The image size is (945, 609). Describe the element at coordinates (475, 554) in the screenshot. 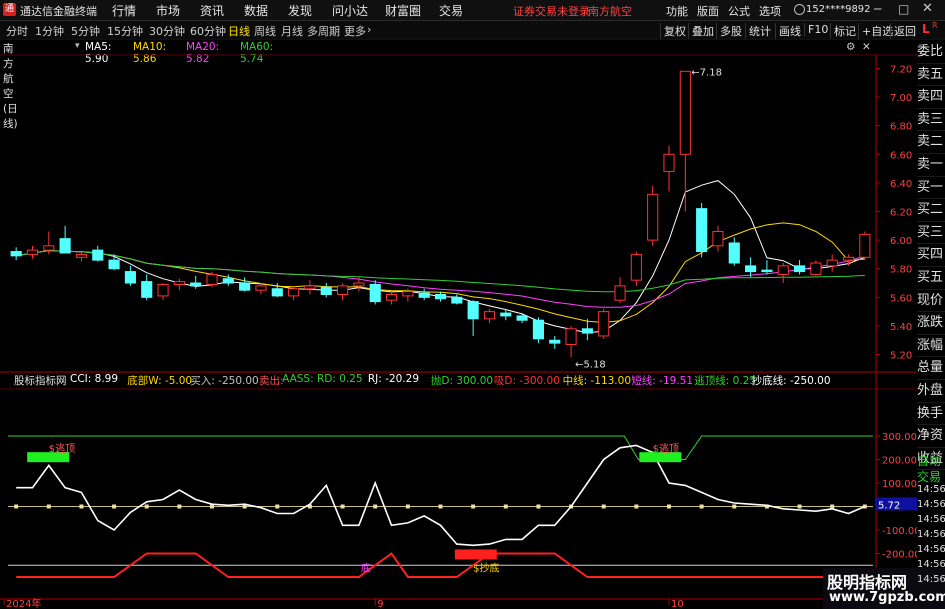

I see `bottom-marker` at that location.